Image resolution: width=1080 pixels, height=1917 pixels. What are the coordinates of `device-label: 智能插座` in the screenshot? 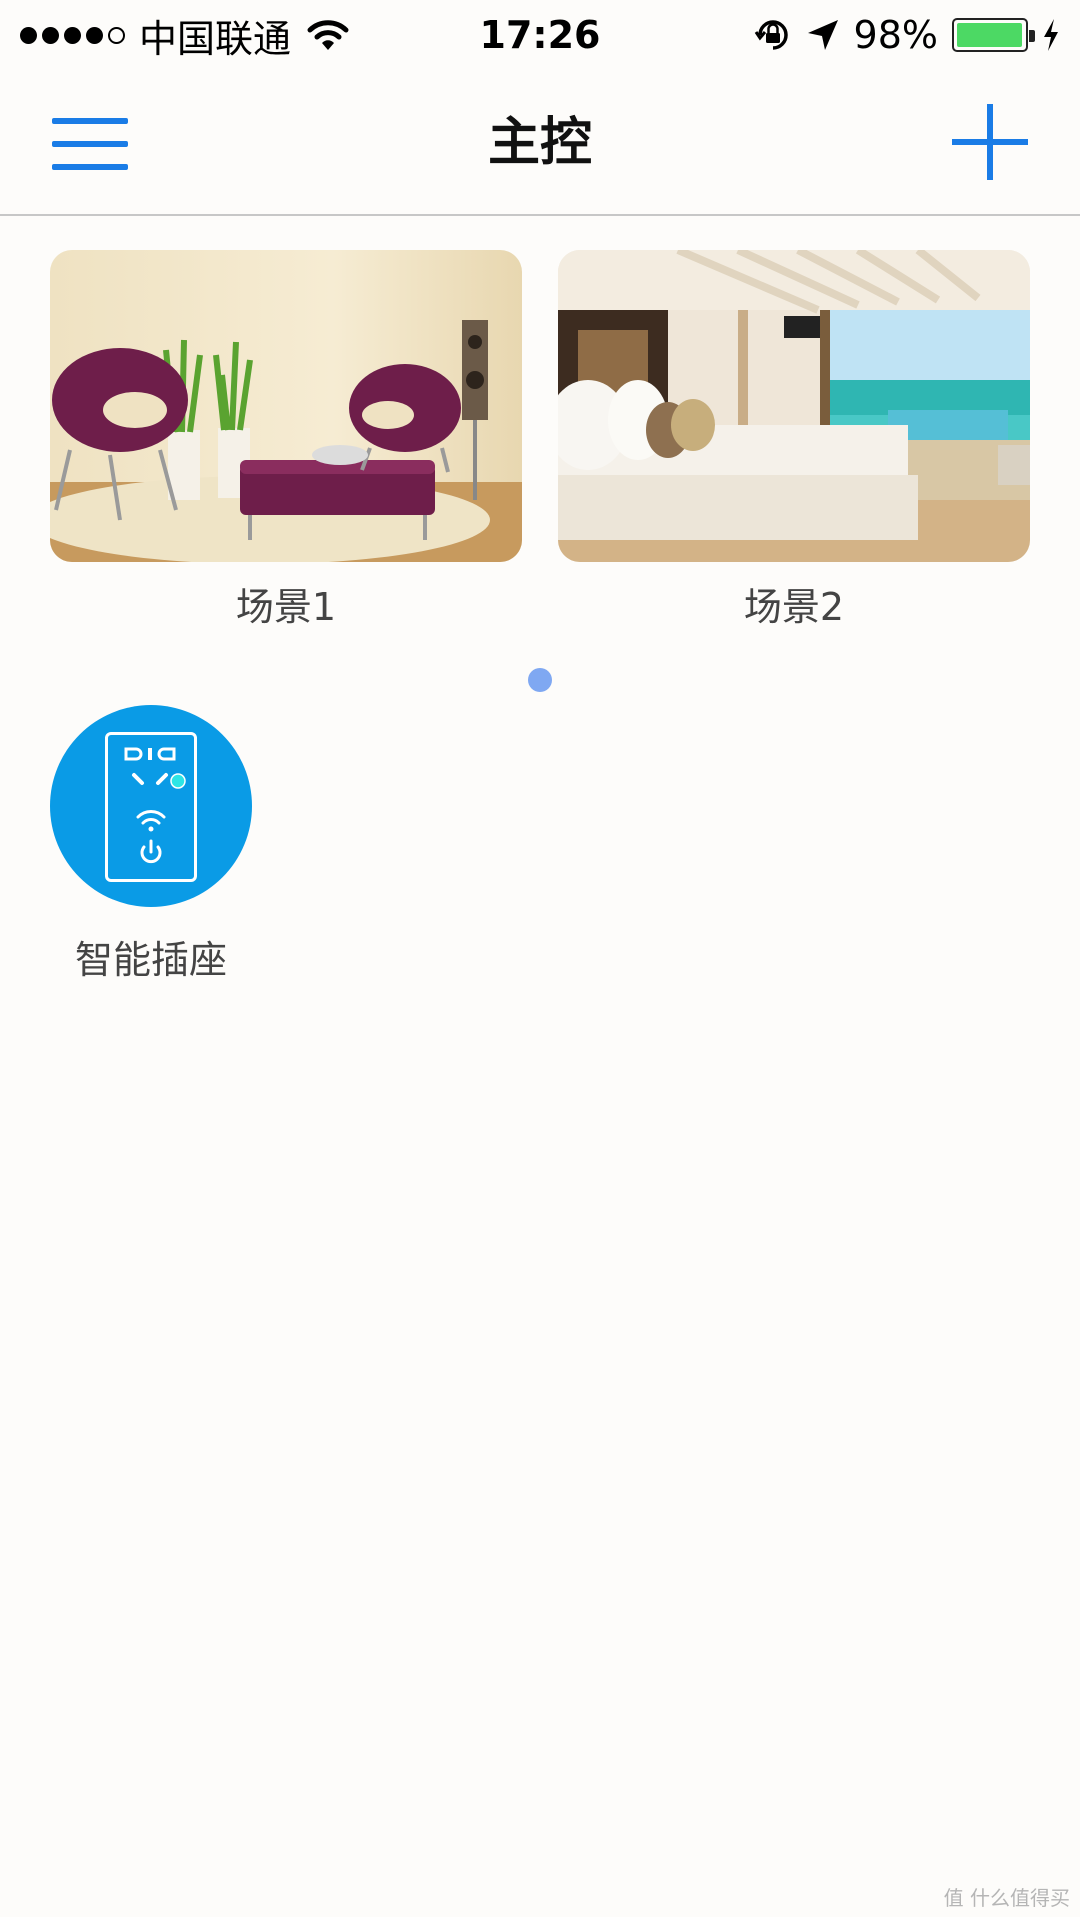 It's located at (150, 960).